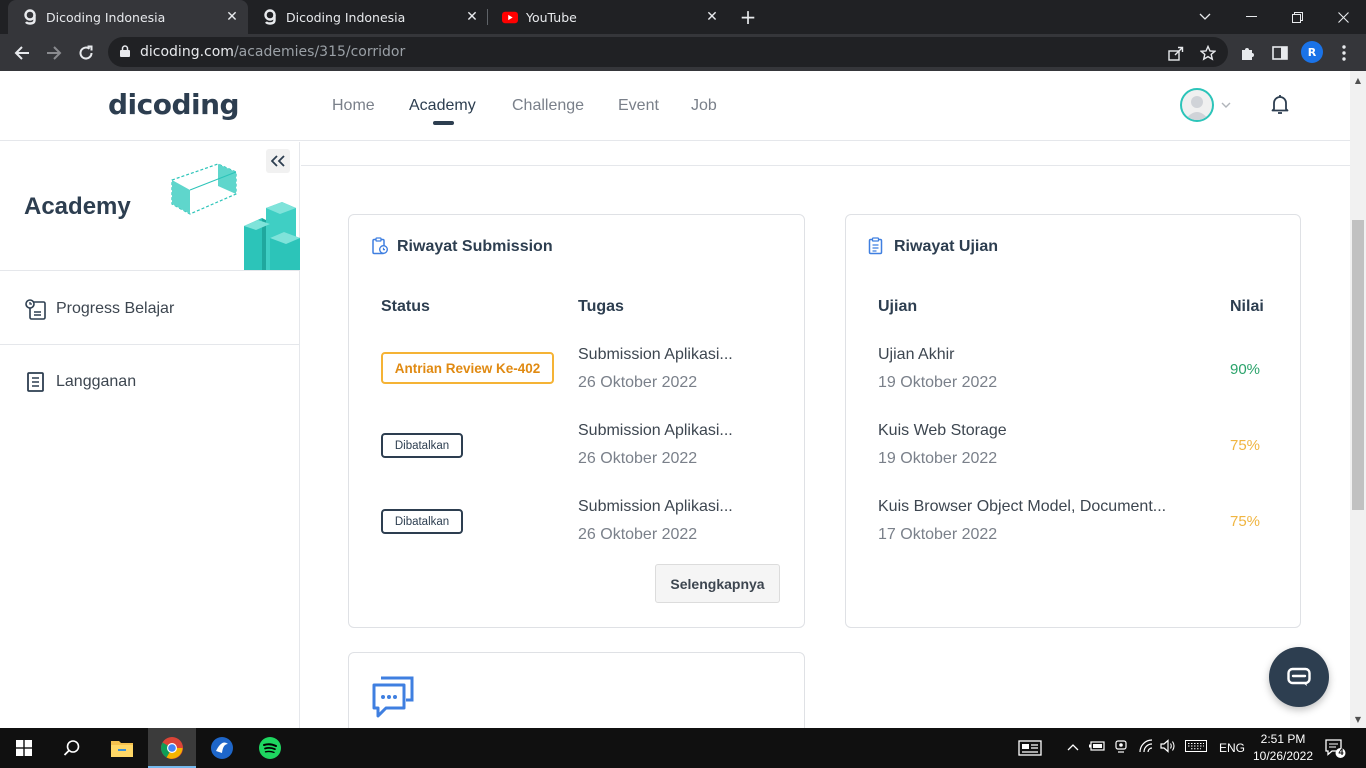 The image size is (1366, 768). What do you see at coordinates (668, 52) in the screenshot?
I see `address-bar: dicoding.com/academies/315/corridor` at bounding box center [668, 52].